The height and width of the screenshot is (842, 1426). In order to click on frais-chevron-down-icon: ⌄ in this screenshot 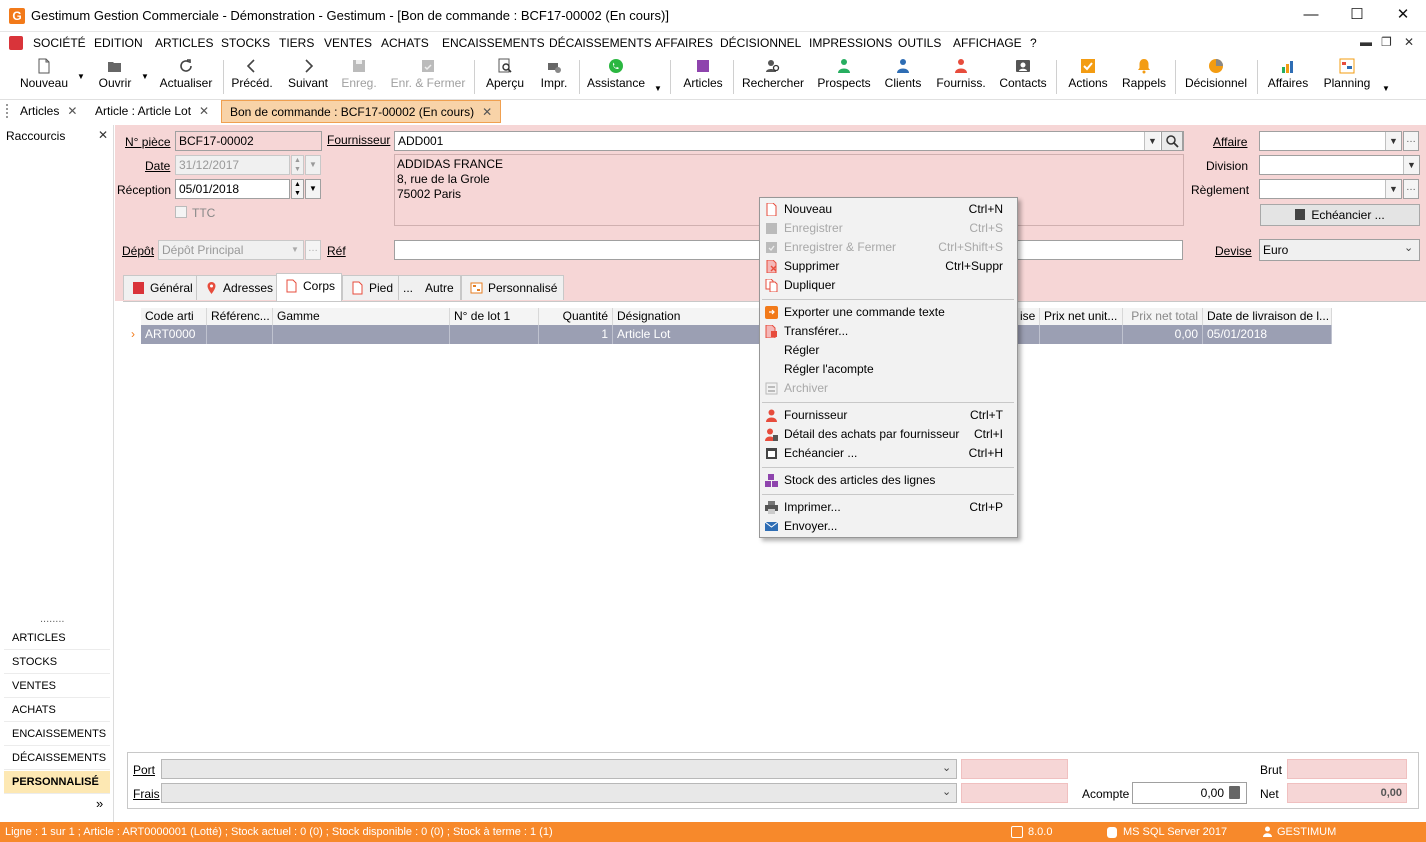, I will do `click(946, 791)`.